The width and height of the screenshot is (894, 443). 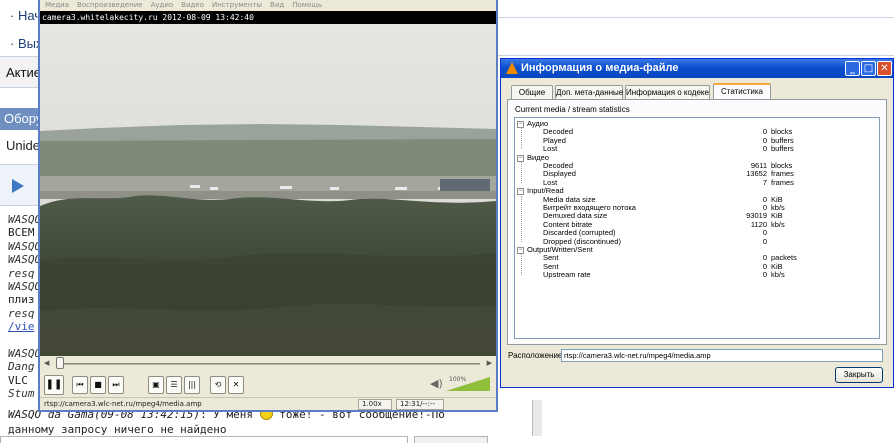 I want to click on loop-button: ⟲, so click(x=218, y=385).